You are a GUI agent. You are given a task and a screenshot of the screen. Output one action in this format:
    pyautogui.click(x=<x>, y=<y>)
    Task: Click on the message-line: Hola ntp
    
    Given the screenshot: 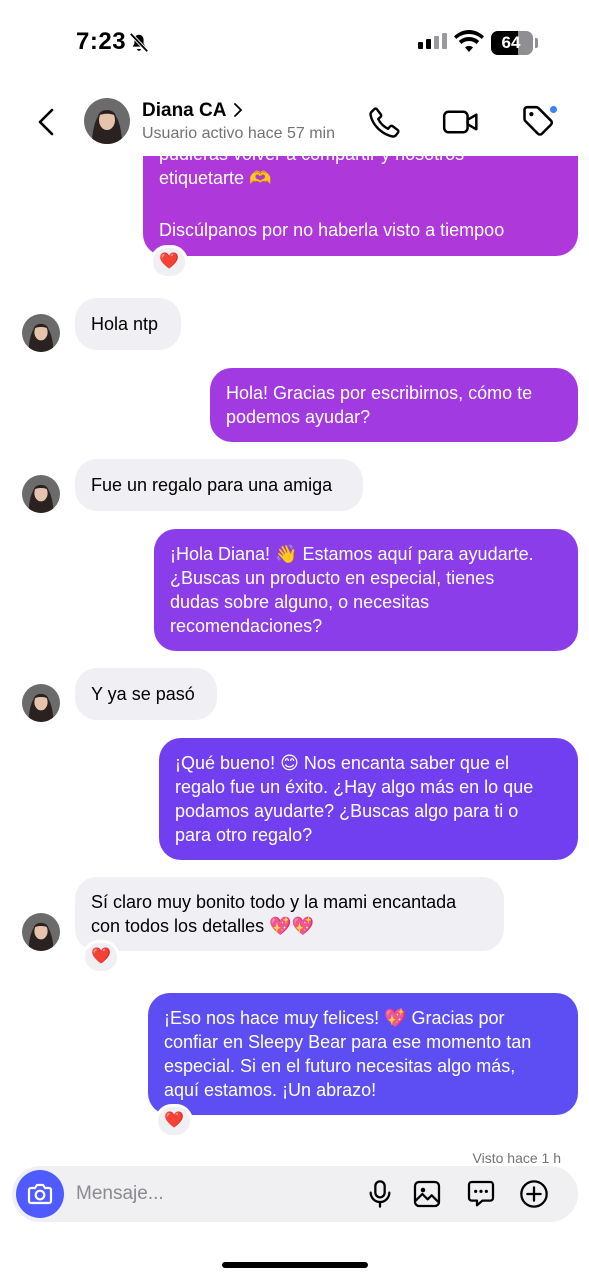 What is the action you would take?
    pyautogui.click(x=125, y=324)
    